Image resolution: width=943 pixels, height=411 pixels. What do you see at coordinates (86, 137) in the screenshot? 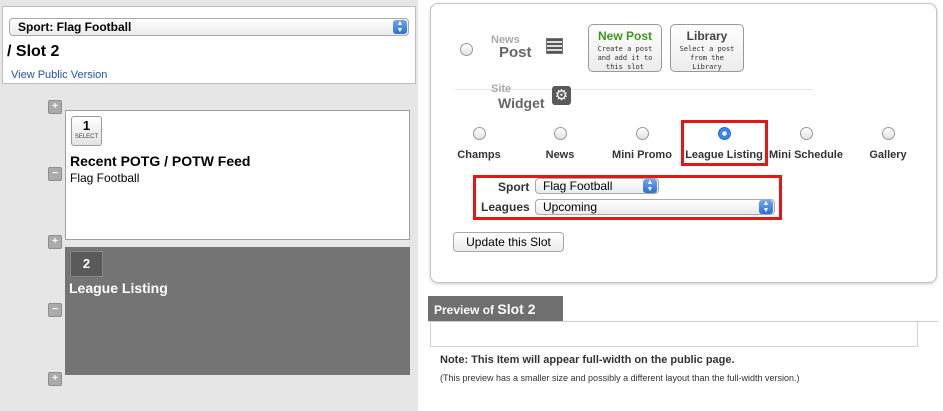
I see `slot-select-label: SELECT` at bounding box center [86, 137].